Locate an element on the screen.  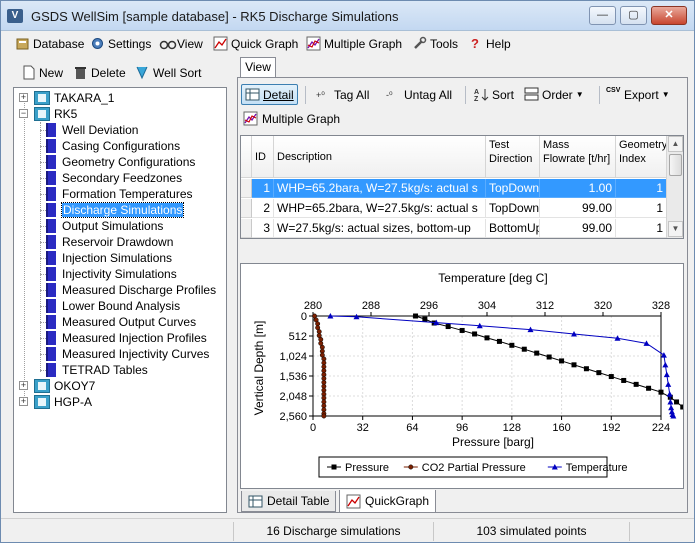
detail-button: Detail is located at coordinates (269, 94).